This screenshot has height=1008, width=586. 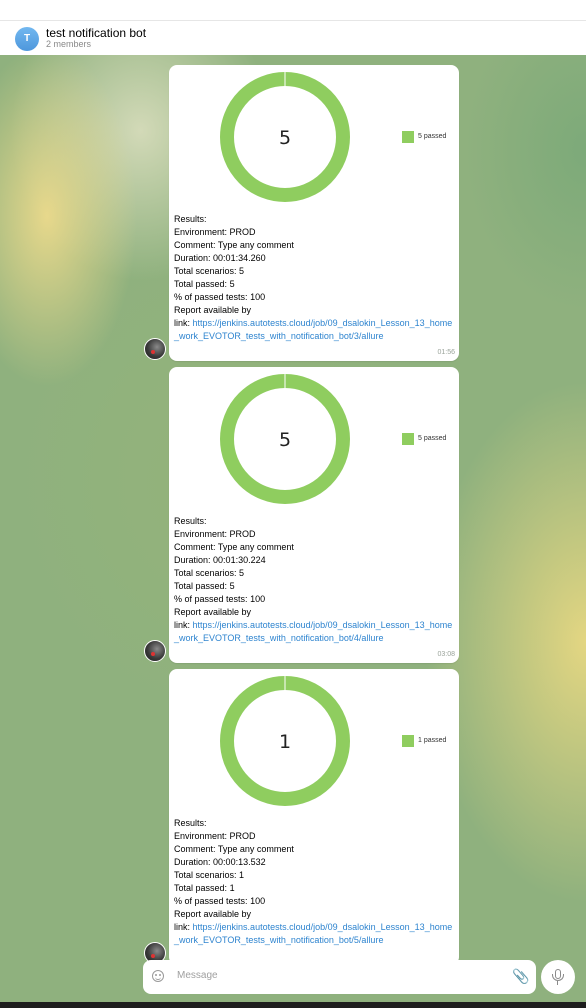 What do you see at coordinates (520, 976) in the screenshot?
I see `paperclip-icon: 📎` at bounding box center [520, 976].